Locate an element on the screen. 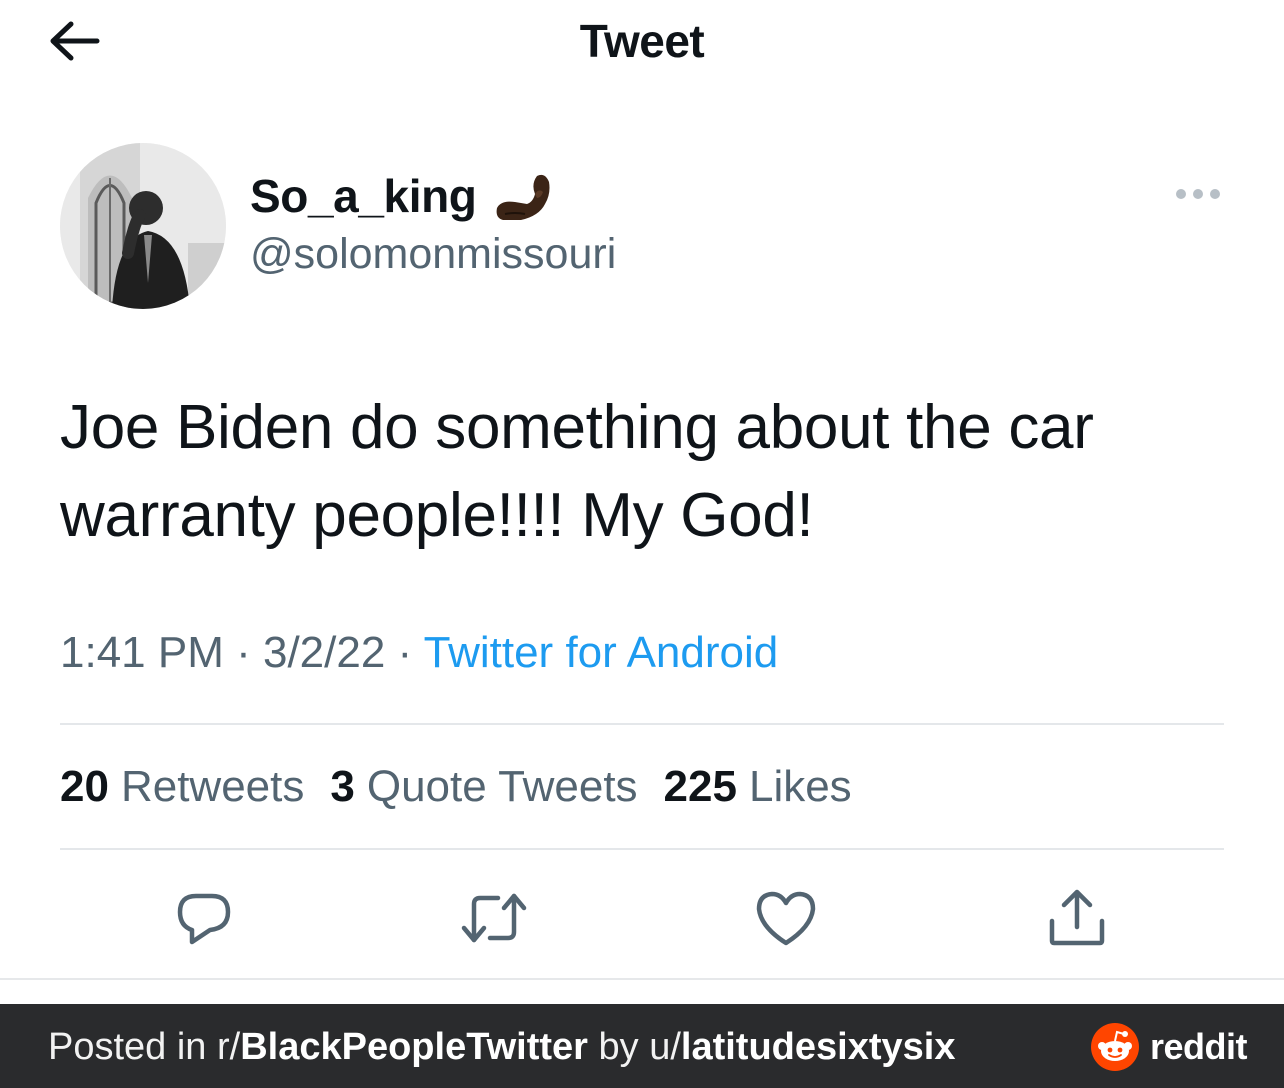 The height and width of the screenshot is (1088, 1284). posted-prefix: Posted in r/ is located at coordinates (144, 1047).